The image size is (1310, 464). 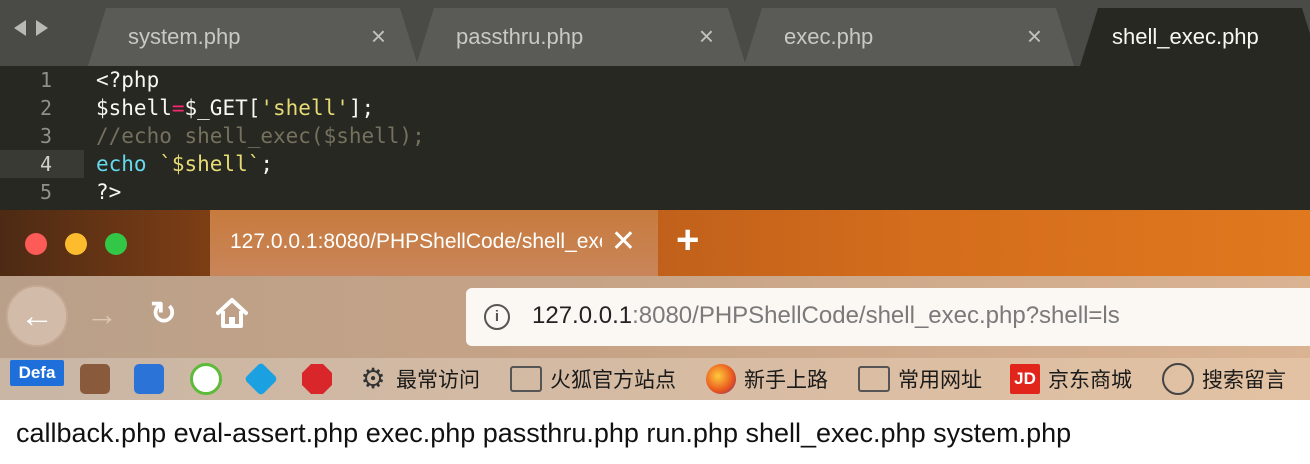 I want to click on bookmark-label: 京东商城, so click(x=1090, y=380).